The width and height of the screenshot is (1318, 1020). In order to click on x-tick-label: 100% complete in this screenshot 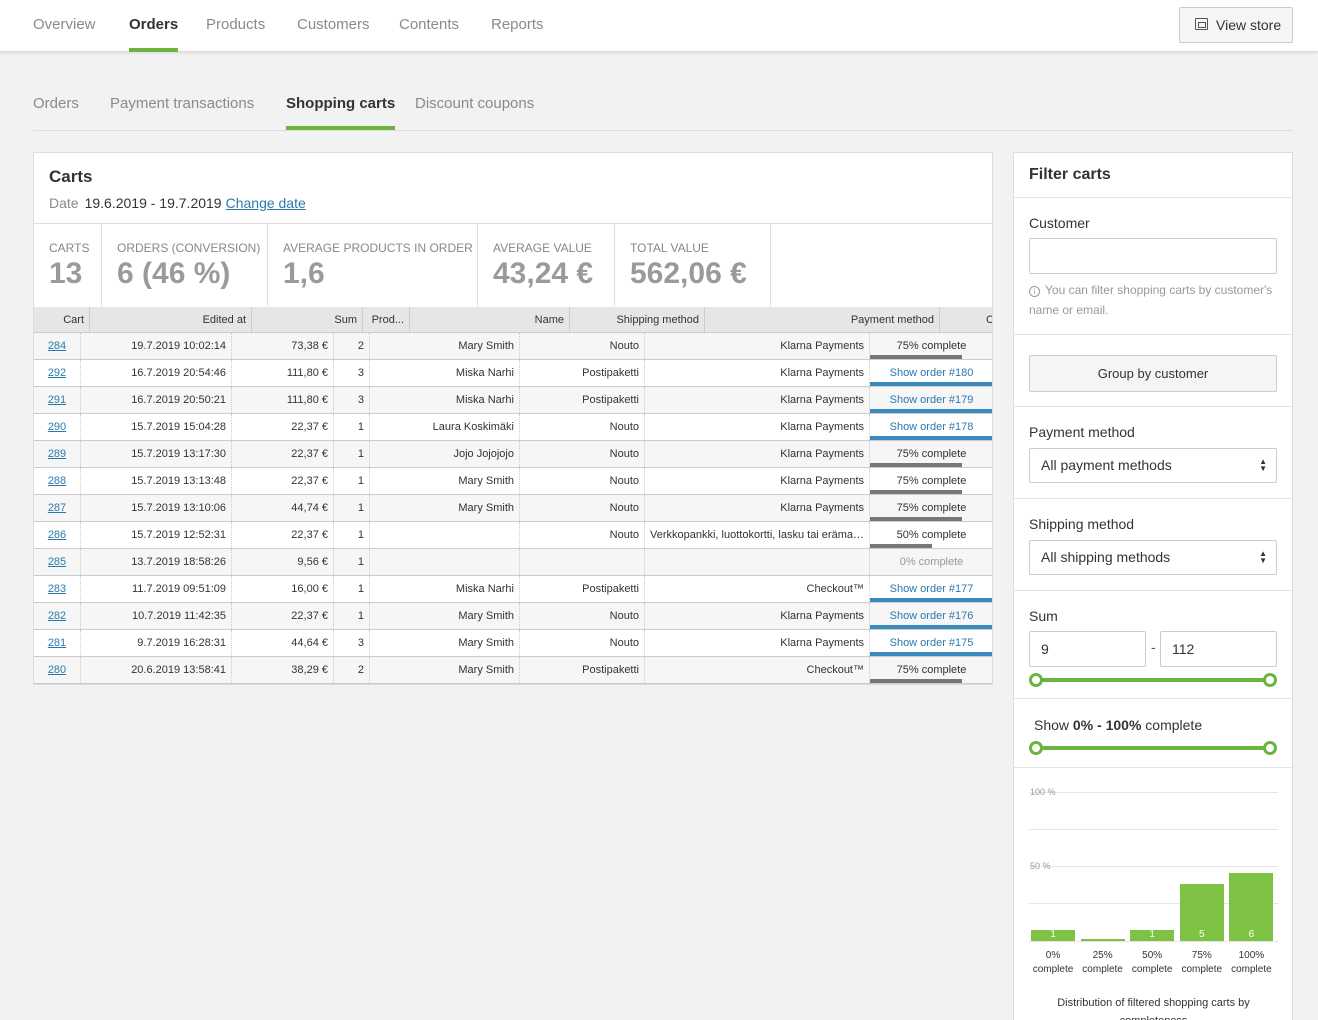, I will do `click(1251, 962)`.